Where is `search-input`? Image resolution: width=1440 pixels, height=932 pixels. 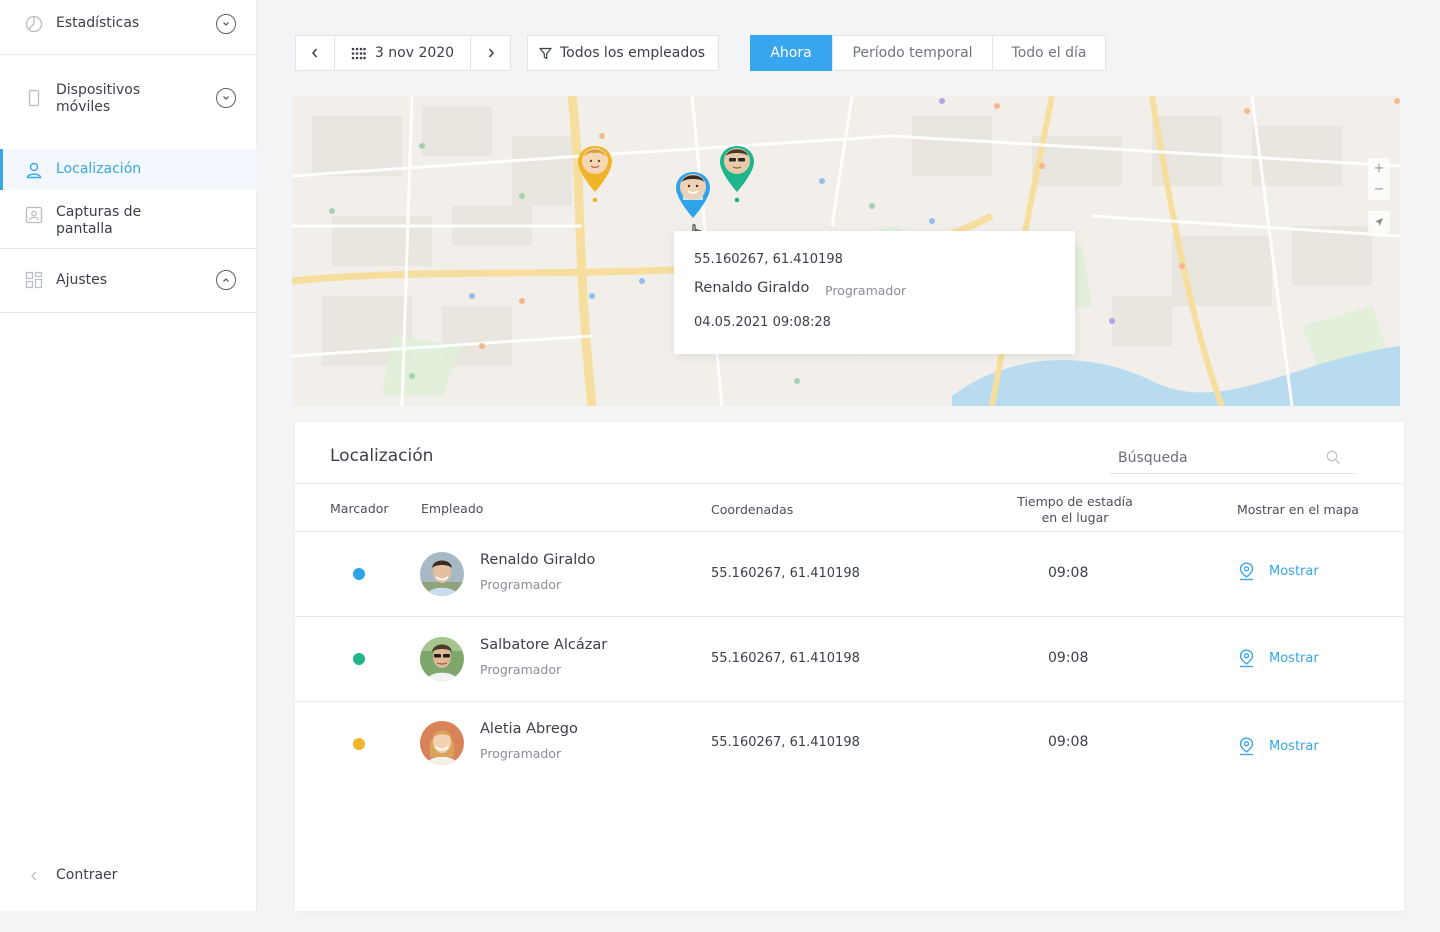 search-input is located at coordinates (1210, 458).